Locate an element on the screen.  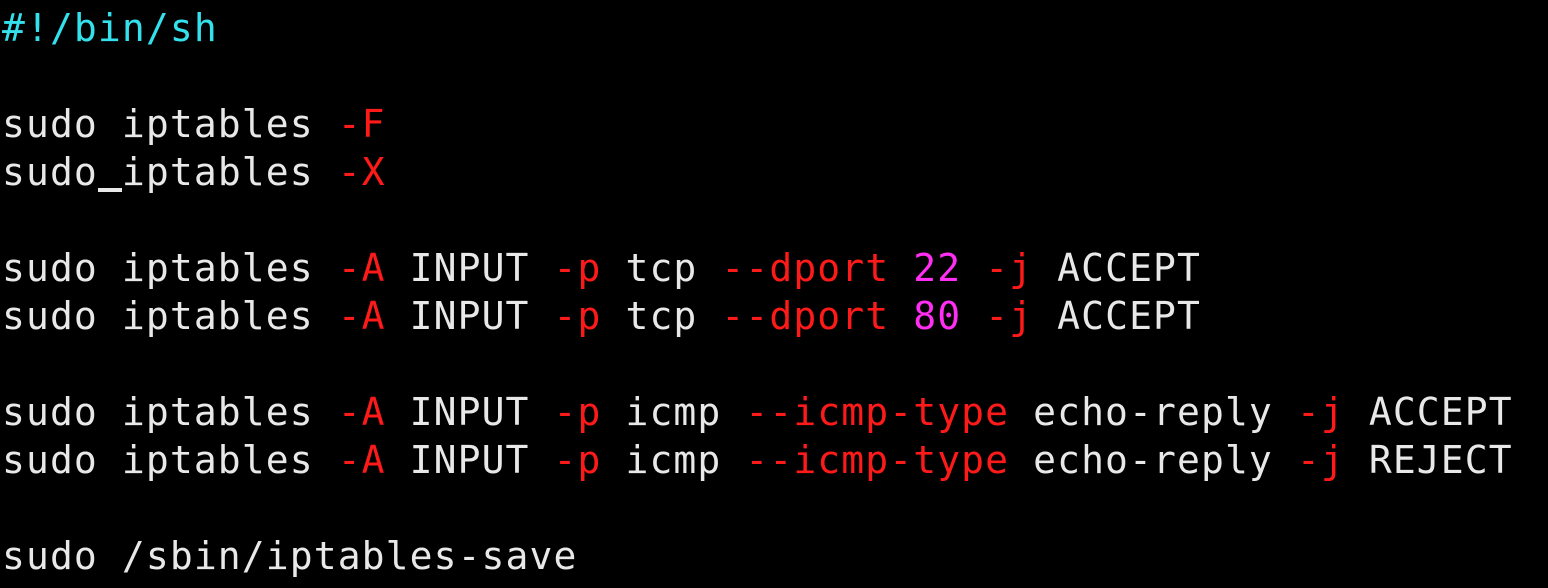
code-token-cmd: iptables is located at coordinates (229, 172).